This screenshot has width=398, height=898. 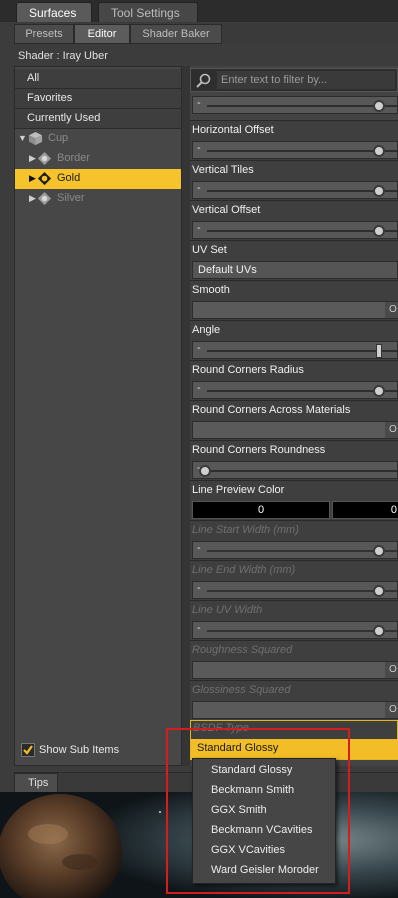 I want to click on tree-label-border: Border, so click(x=74, y=158).